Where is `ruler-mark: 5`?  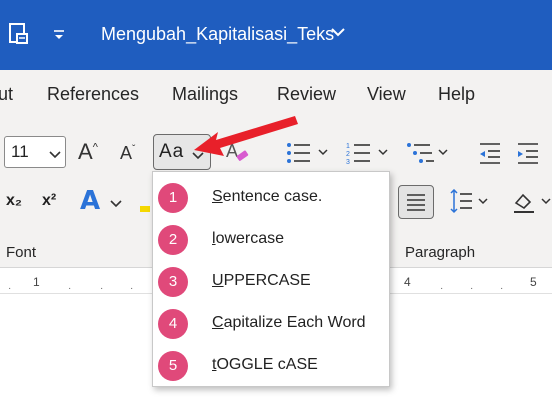
ruler-mark: 5 is located at coordinates (533, 282).